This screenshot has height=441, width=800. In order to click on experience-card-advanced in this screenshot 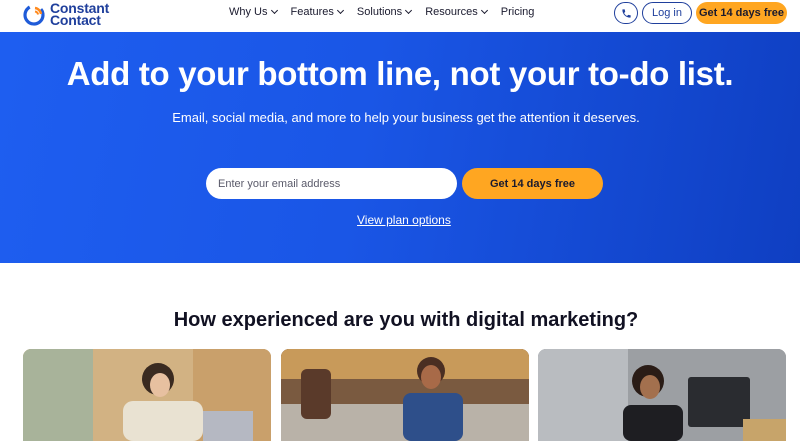, I will do `click(662, 395)`.